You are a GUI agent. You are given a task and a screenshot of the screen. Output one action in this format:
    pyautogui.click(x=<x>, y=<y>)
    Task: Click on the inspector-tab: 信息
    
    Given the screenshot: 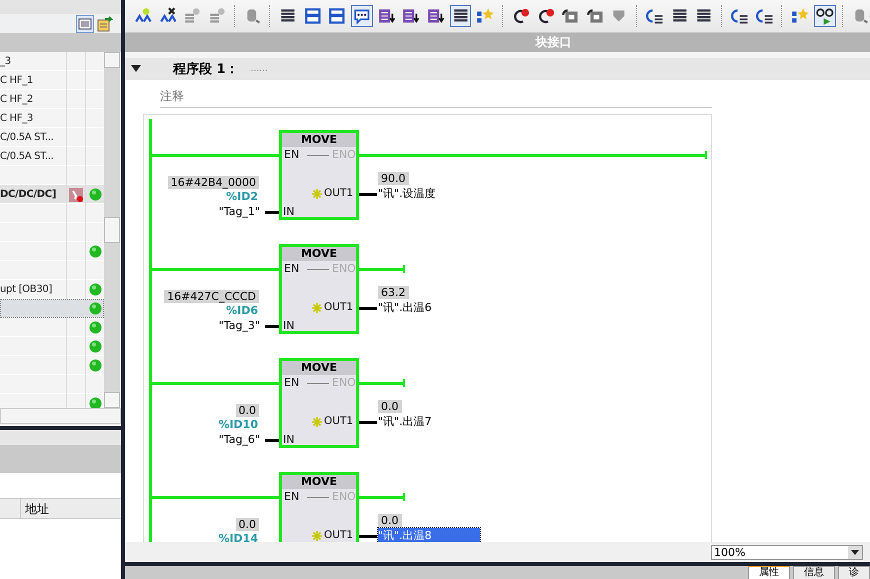 What is the action you would take?
    pyautogui.click(x=814, y=572)
    